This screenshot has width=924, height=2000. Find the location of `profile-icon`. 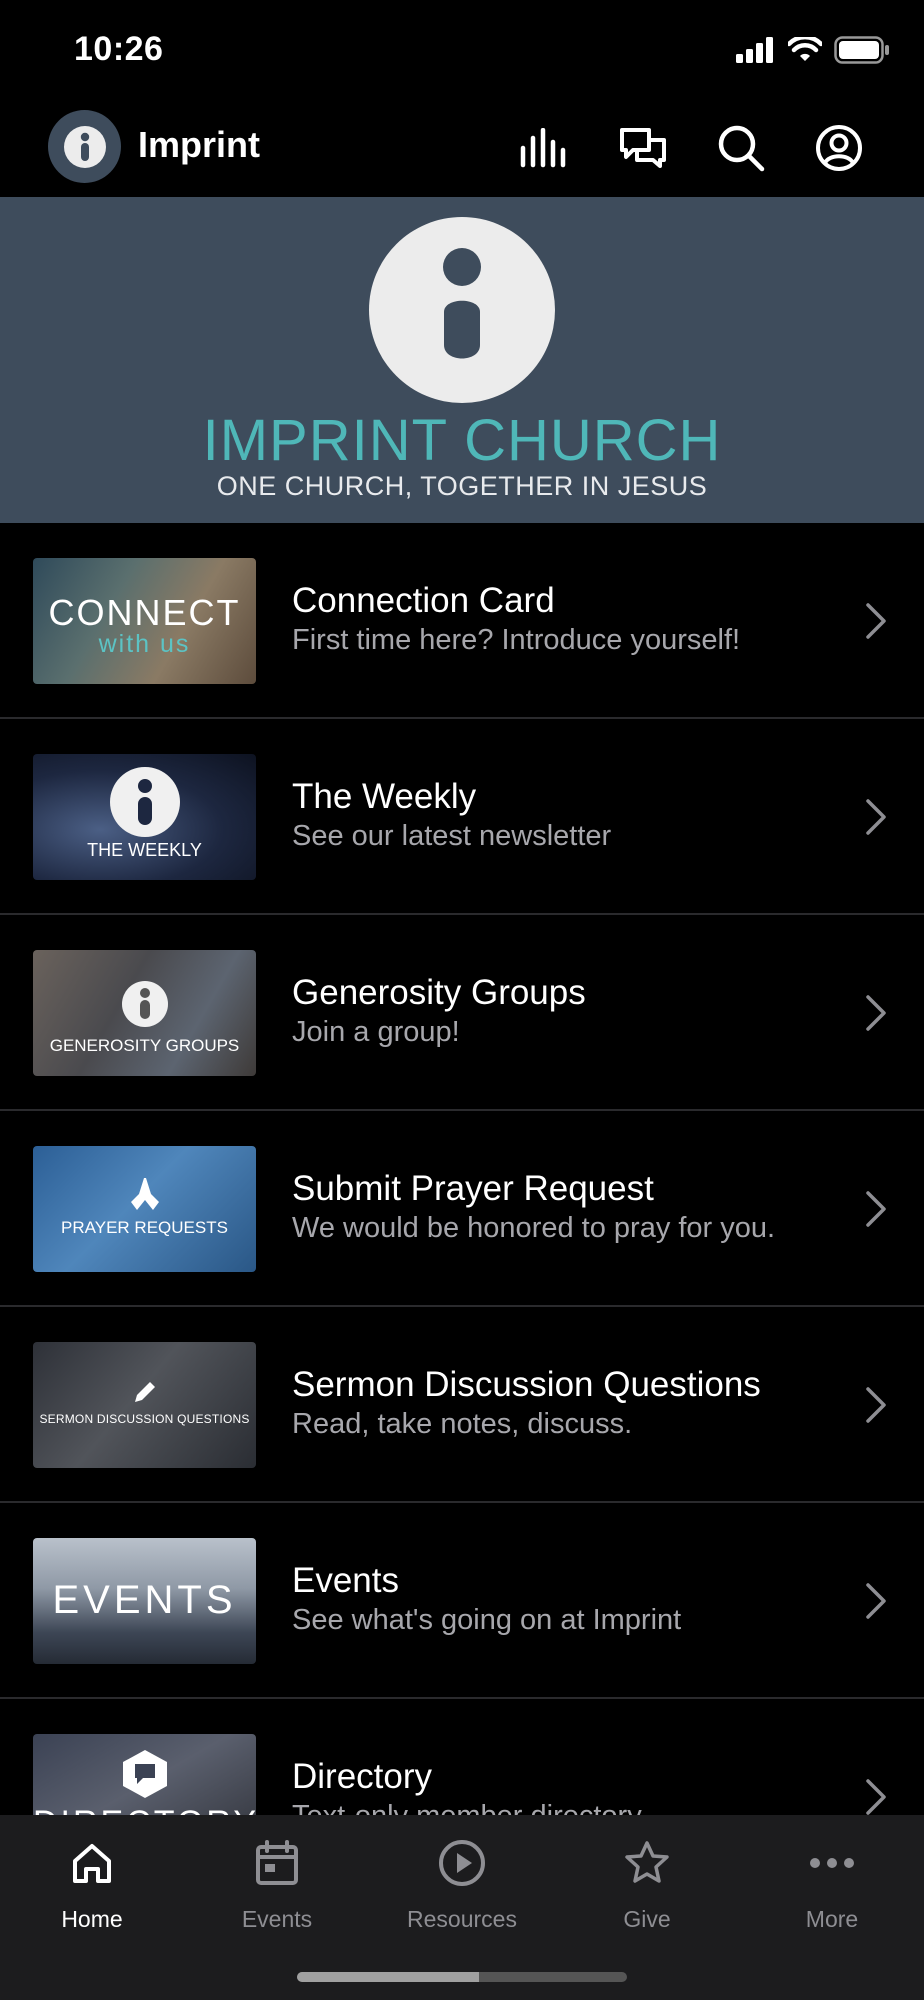

profile-icon is located at coordinates (839, 148).